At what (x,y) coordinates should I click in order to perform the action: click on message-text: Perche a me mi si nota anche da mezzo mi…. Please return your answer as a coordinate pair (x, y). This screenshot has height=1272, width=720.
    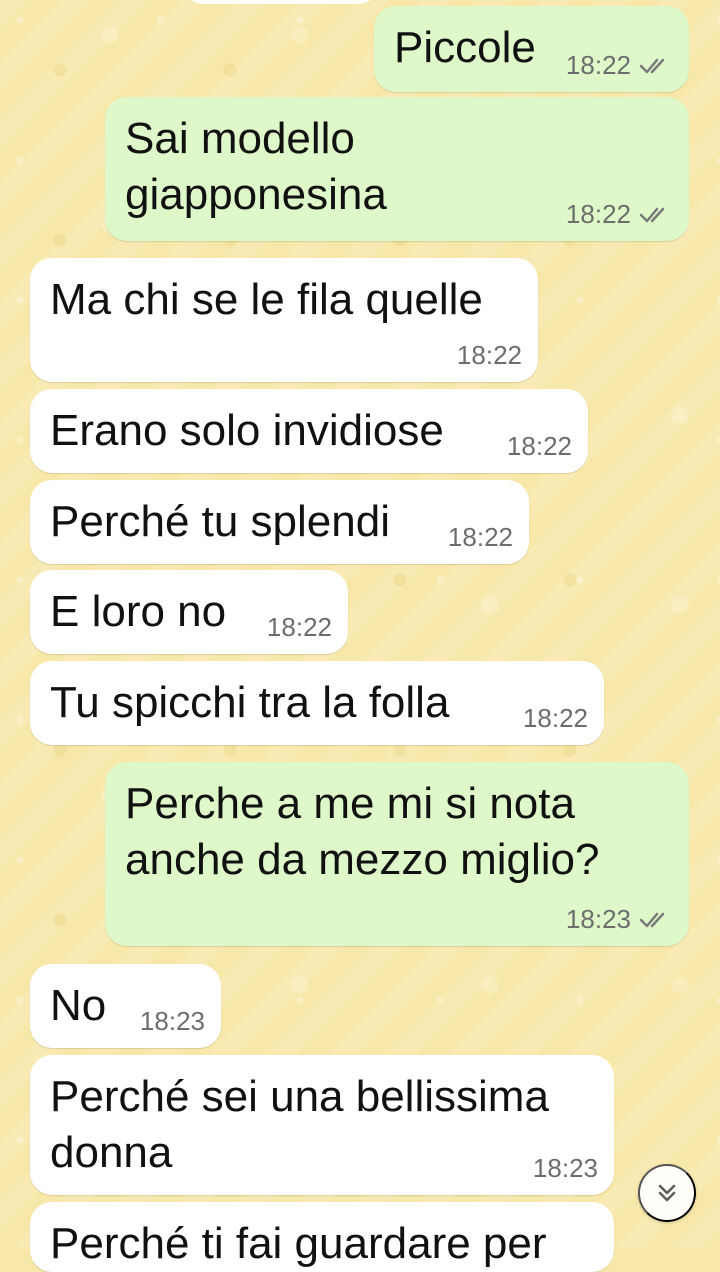
    Looking at the image, I should click on (362, 831).